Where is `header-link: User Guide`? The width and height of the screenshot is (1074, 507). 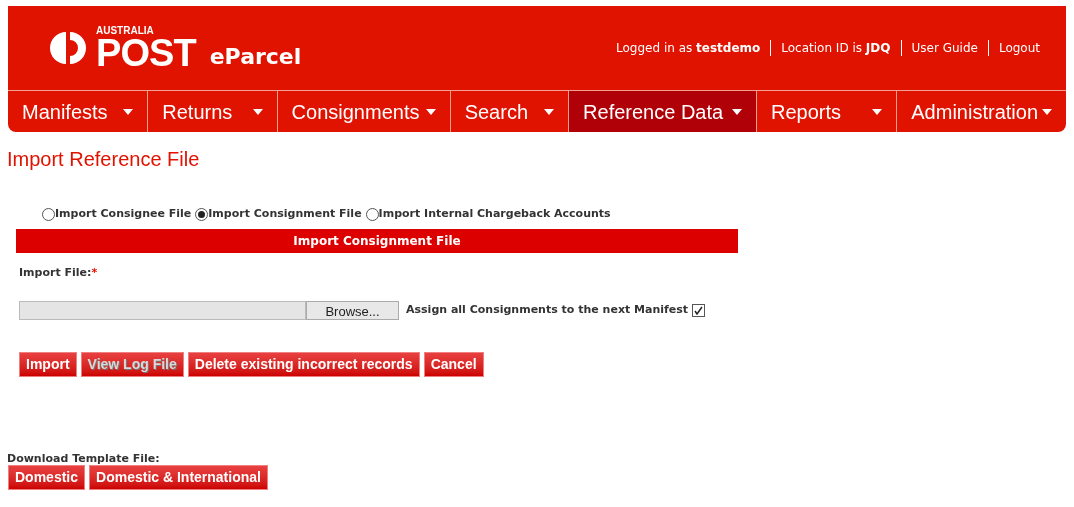
header-link: User Guide is located at coordinates (944, 48).